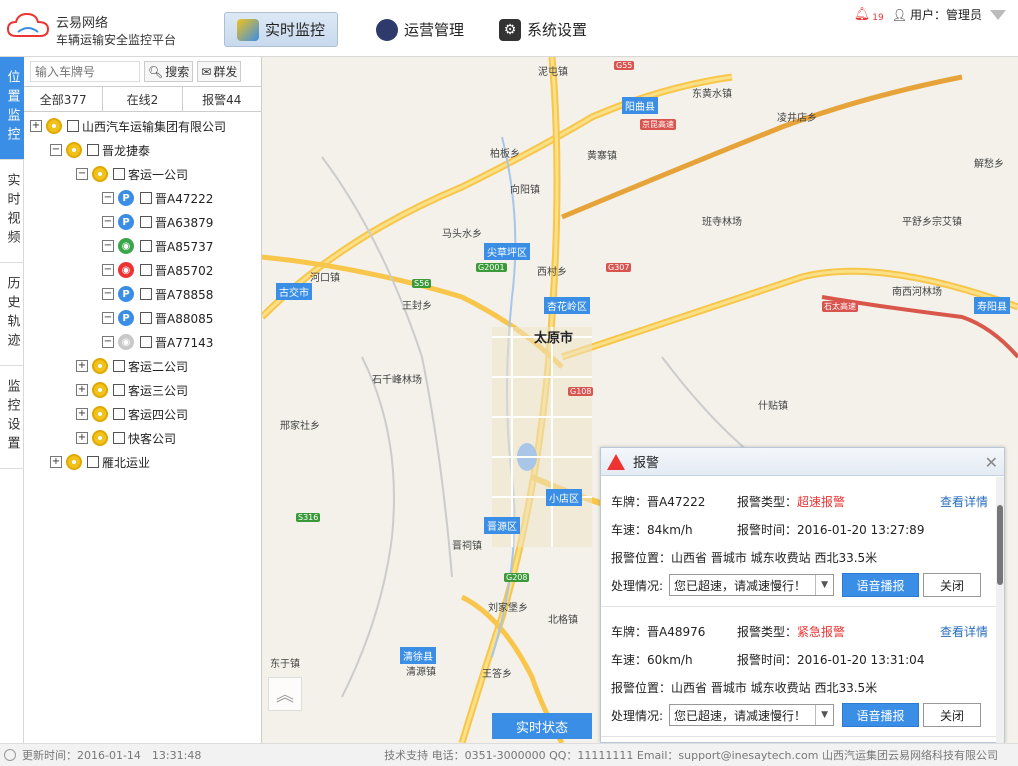 This screenshot has height=766, width=1018. What do you see at coordinates (564, 497) in the screenshot?
I see `district-label: 小店区` at bounding box center [564, 497].